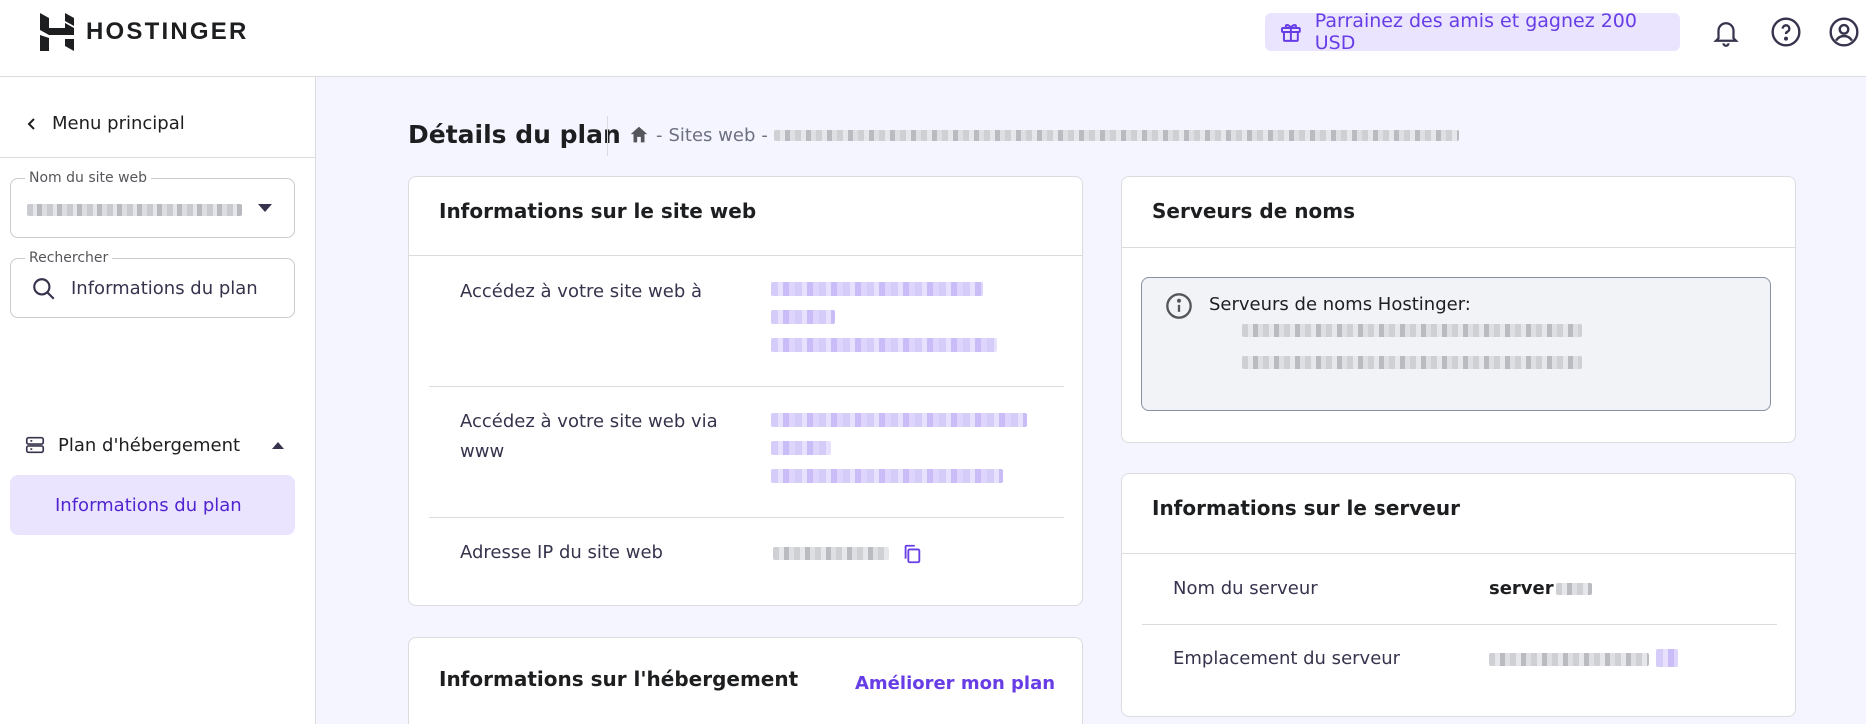 Image resolution: width=1866 pixels, height=724 pixels. I want to click on hostinger-logo-icon, so click(57, 32).